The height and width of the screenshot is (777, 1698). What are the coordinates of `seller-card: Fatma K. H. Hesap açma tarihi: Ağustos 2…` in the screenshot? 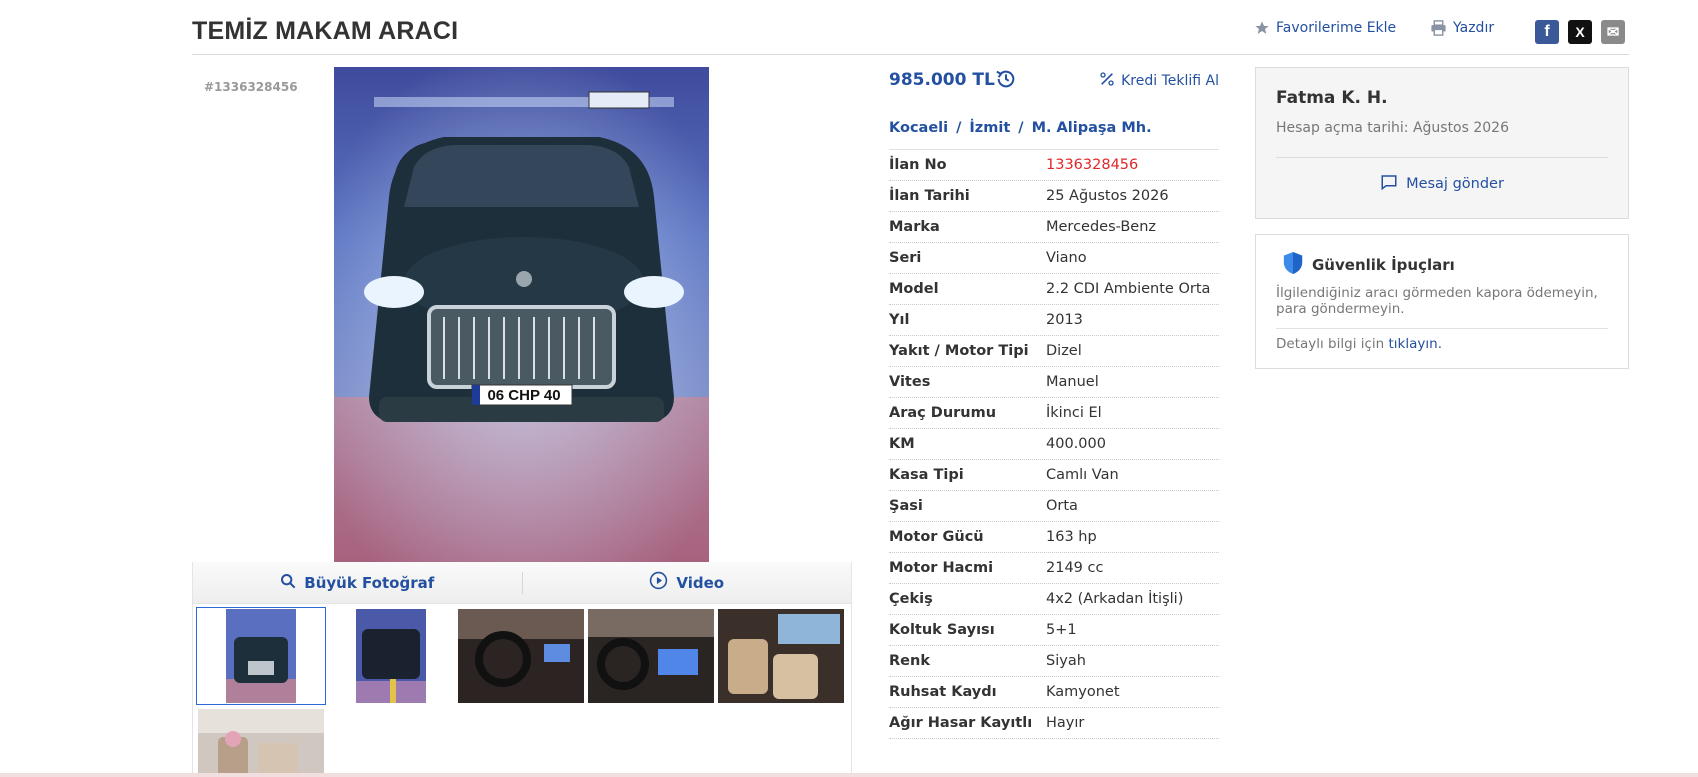 It's located at (1442, 143).